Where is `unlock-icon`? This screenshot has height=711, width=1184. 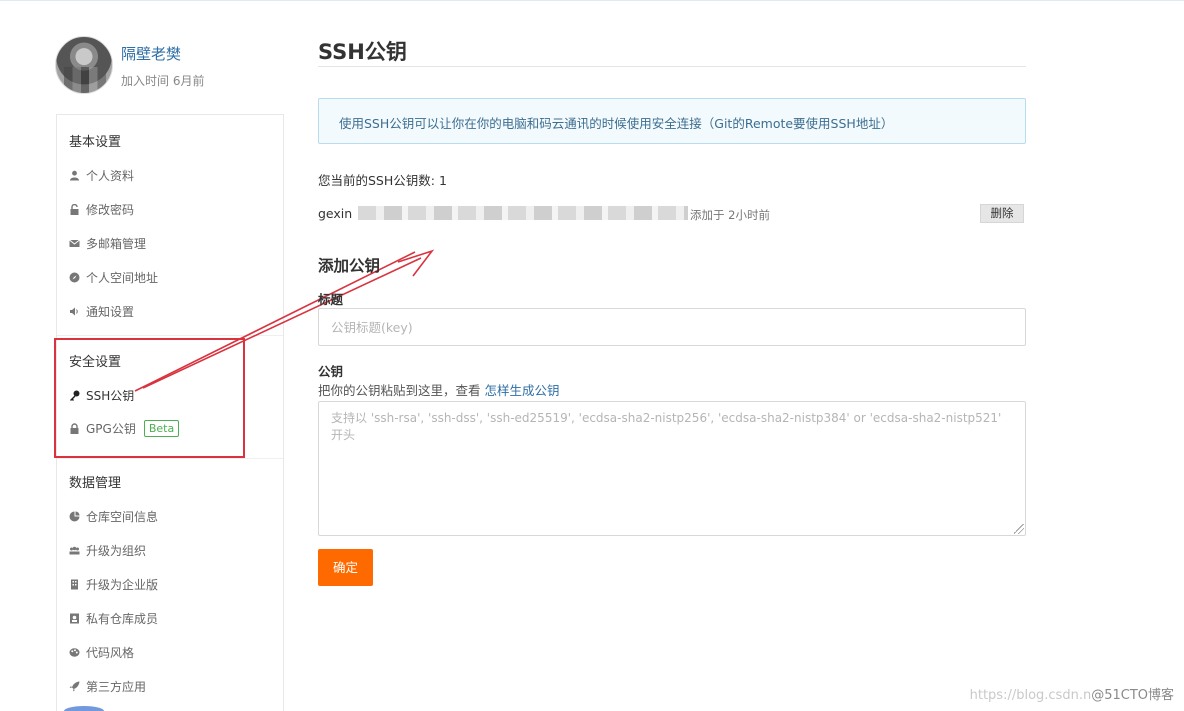
unlock-icon is located at coordinates (74, 209).